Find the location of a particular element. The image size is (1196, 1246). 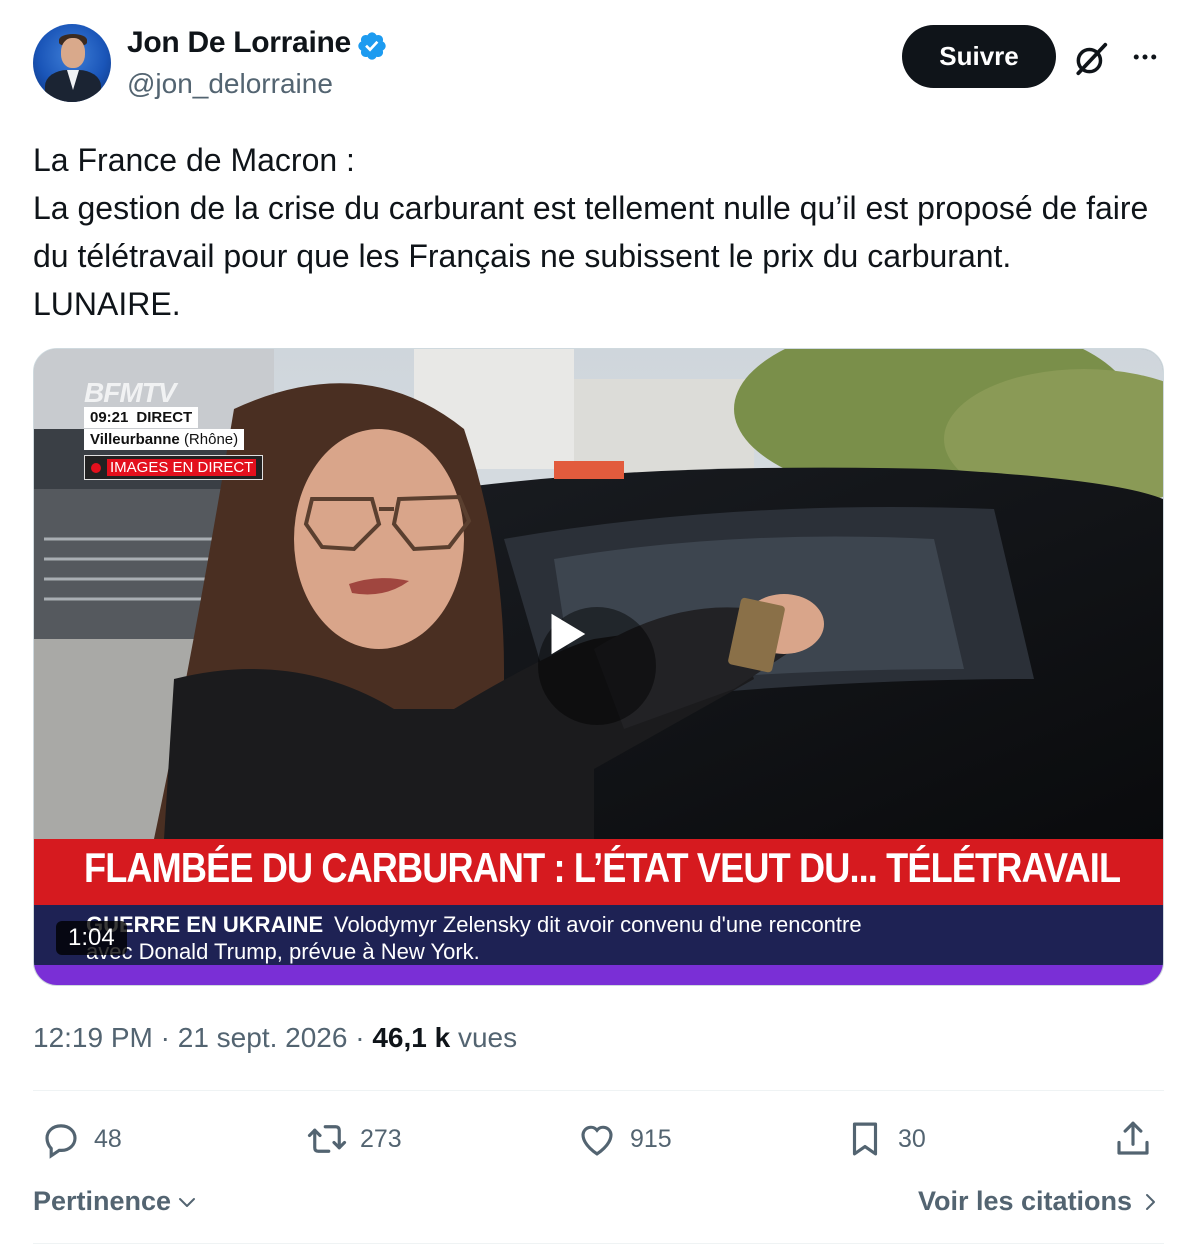

tv-purple-bar is located at coordinates (598, 975).